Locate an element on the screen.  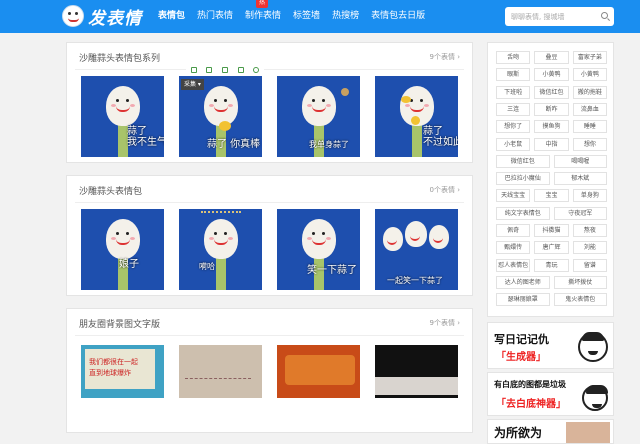
set-count: 0个表情 › is located at coordinates (445, 190).